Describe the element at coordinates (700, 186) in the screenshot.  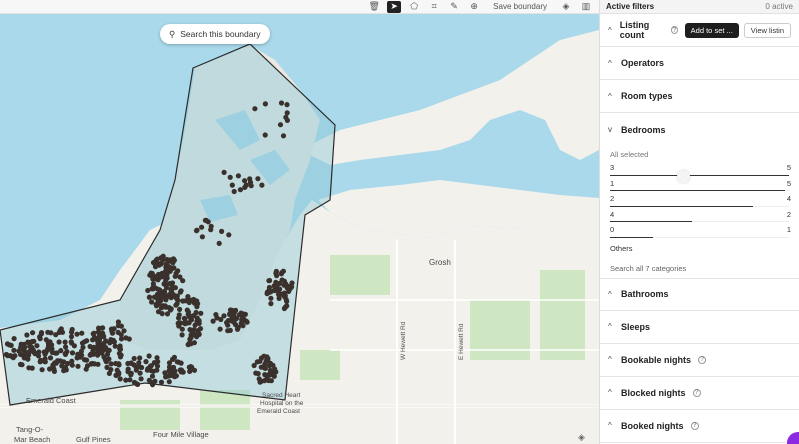
I see `bedroom-option-row: 15` at that location.